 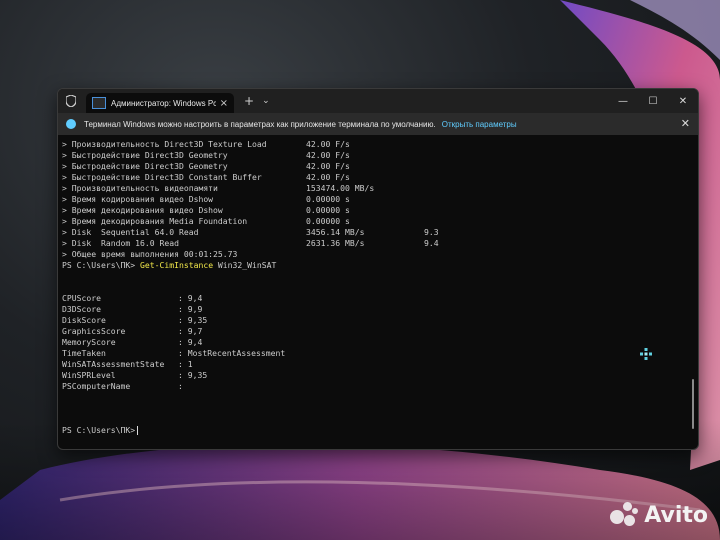 I want to click on avito-watermark: Avito, so click(x=659, y=515).